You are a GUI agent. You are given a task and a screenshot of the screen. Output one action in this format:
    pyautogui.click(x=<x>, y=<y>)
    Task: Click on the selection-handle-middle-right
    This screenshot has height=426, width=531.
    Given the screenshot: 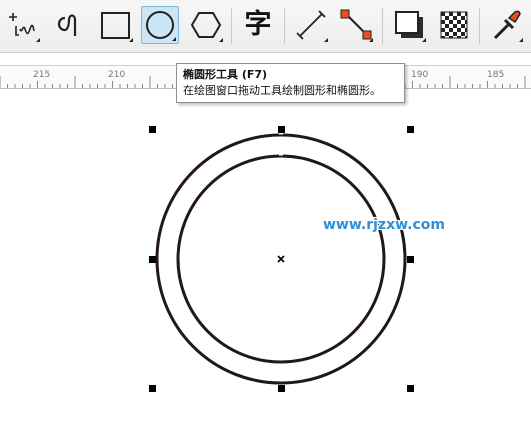 What is the action you would take?
    pyautogui.click(x=410, y=259)
    